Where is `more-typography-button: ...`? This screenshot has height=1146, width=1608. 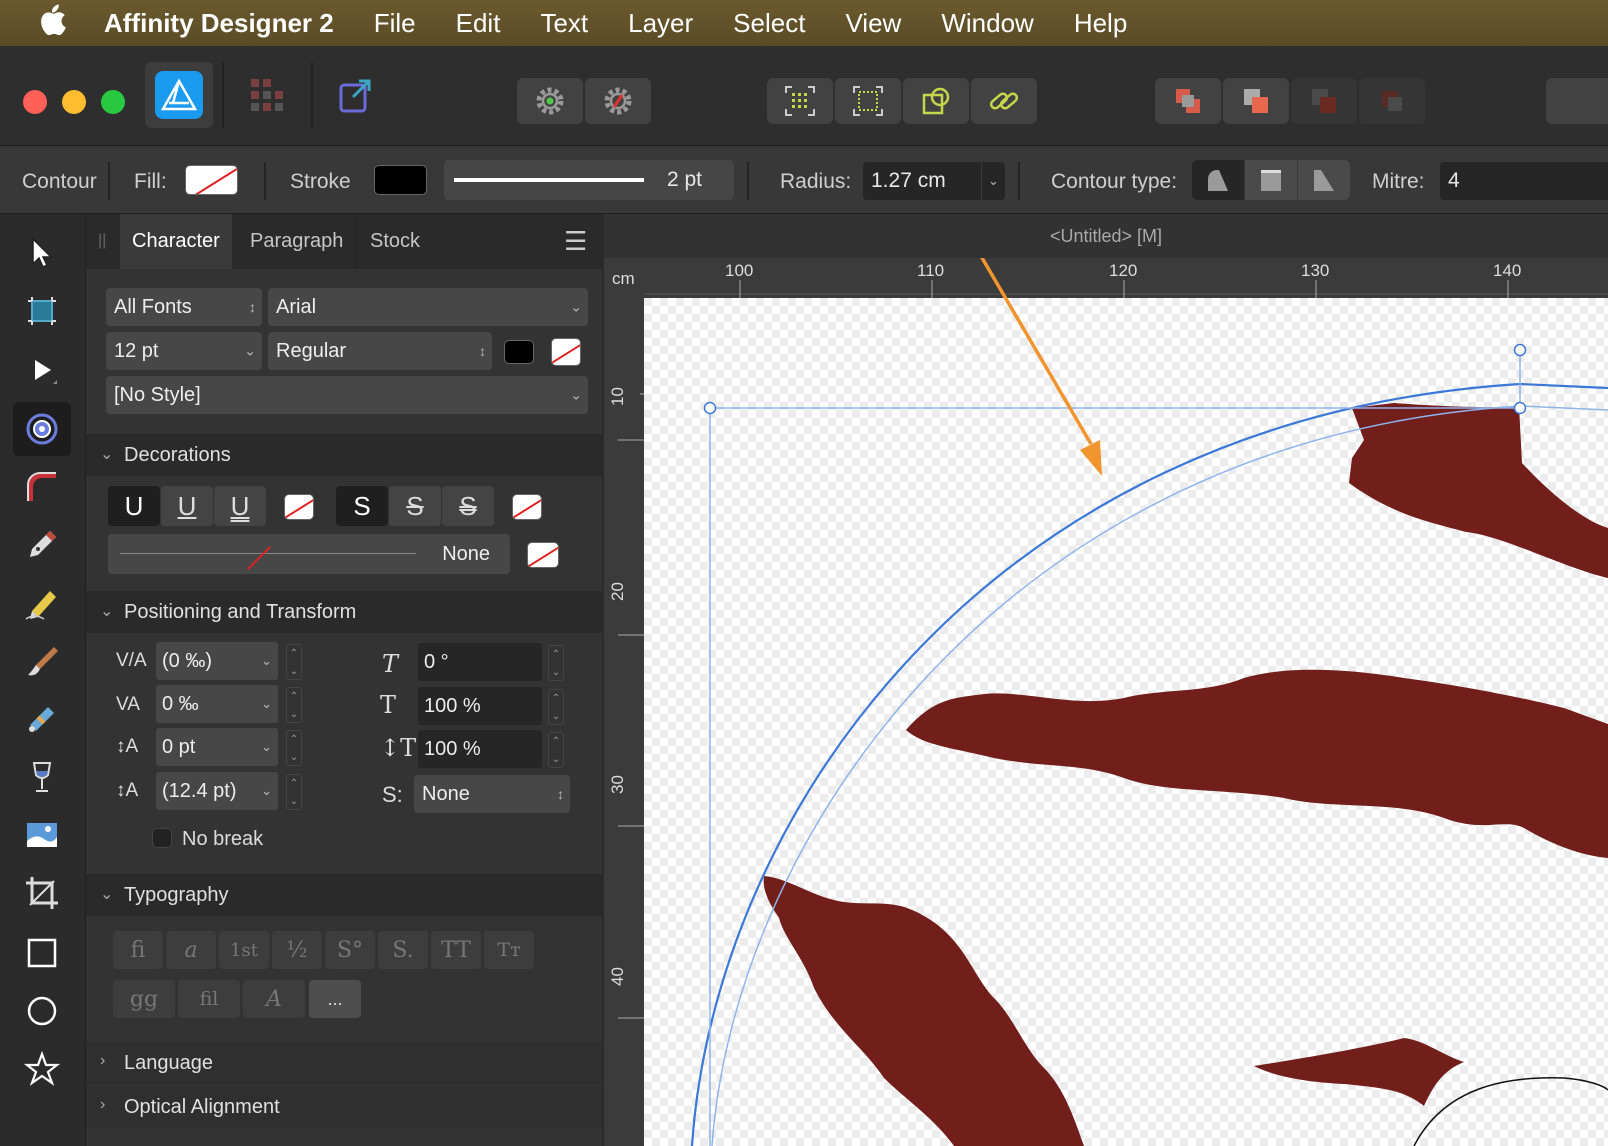
more-typography-button: ... is located at coordinates (335, 999).